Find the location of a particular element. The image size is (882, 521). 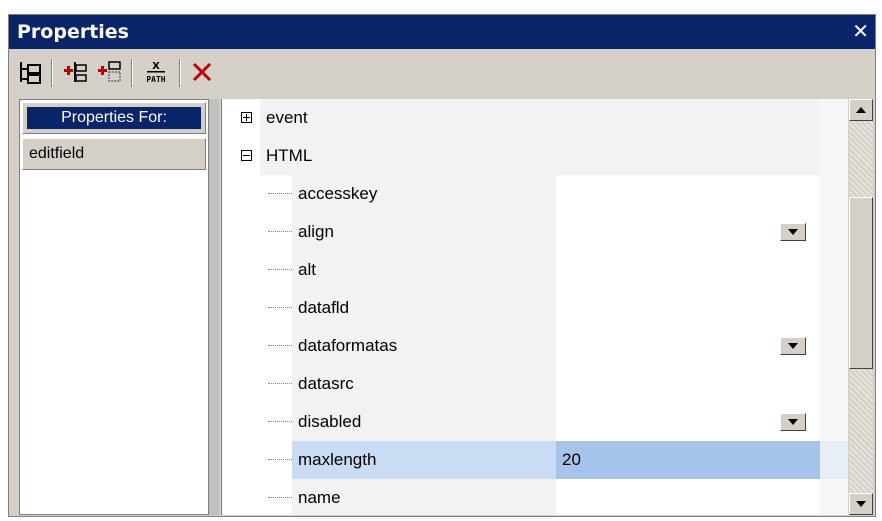

scroll-down-button is located at coordinates (861, 504).